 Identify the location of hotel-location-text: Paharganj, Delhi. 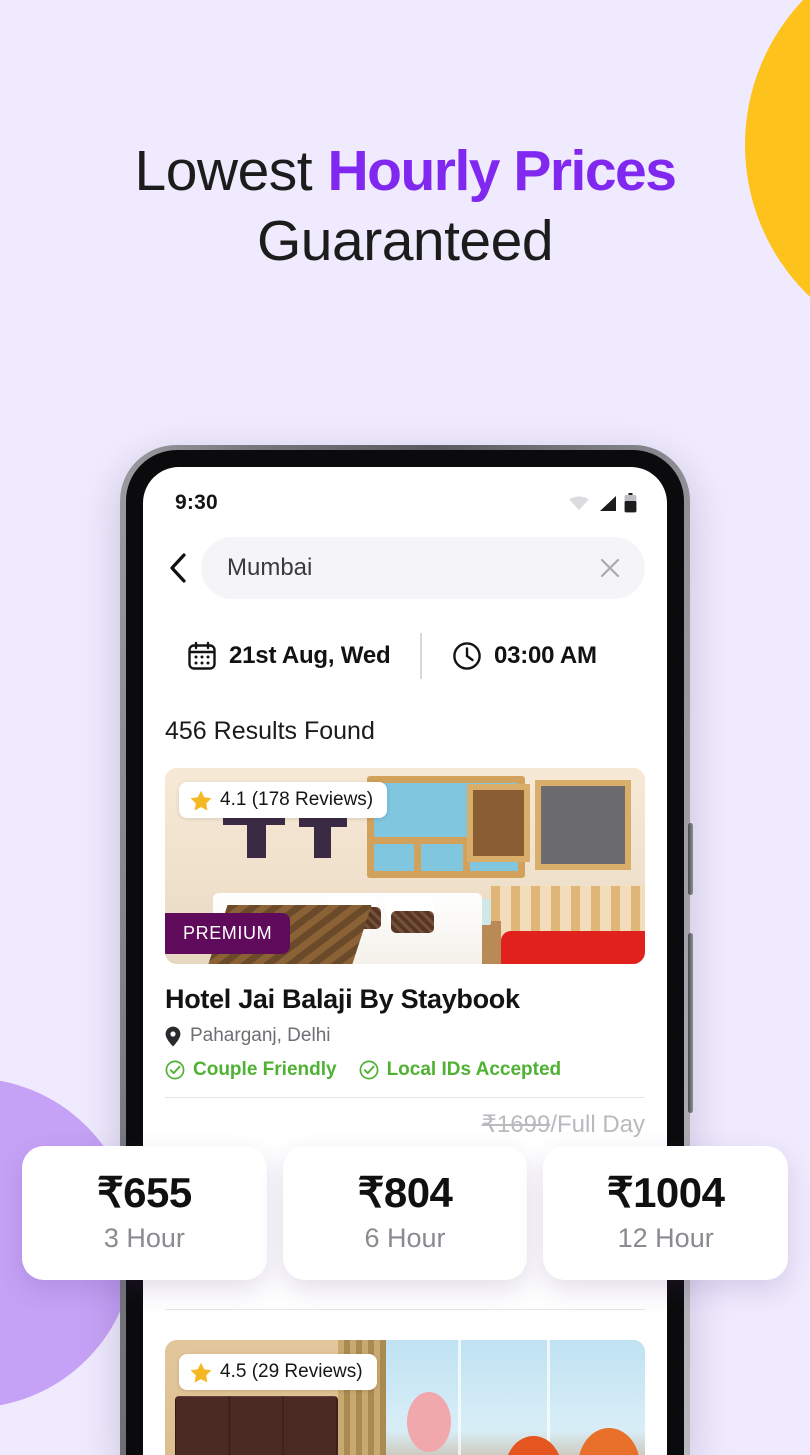
(260, 1035).